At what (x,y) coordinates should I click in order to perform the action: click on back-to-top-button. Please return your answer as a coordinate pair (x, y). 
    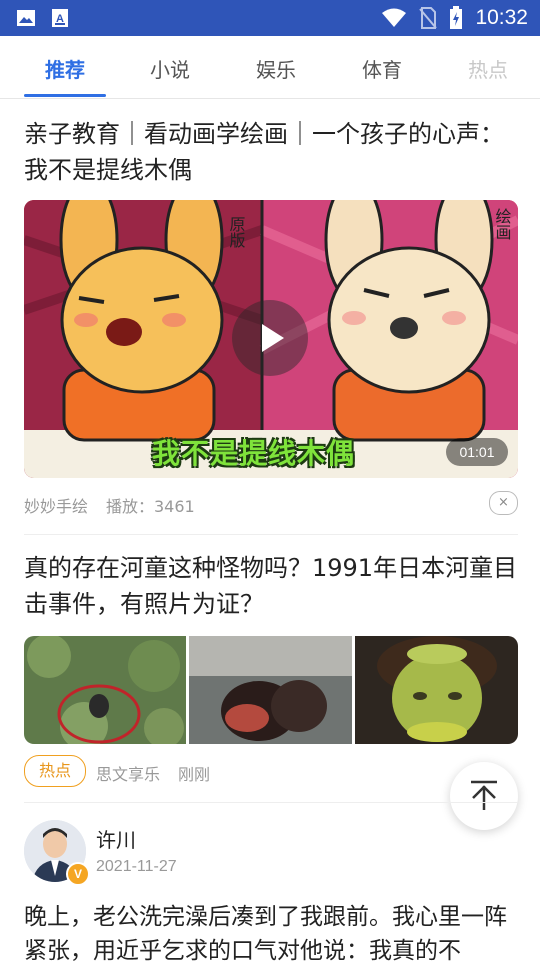
    Looking at the image, I should click on (484, 796).